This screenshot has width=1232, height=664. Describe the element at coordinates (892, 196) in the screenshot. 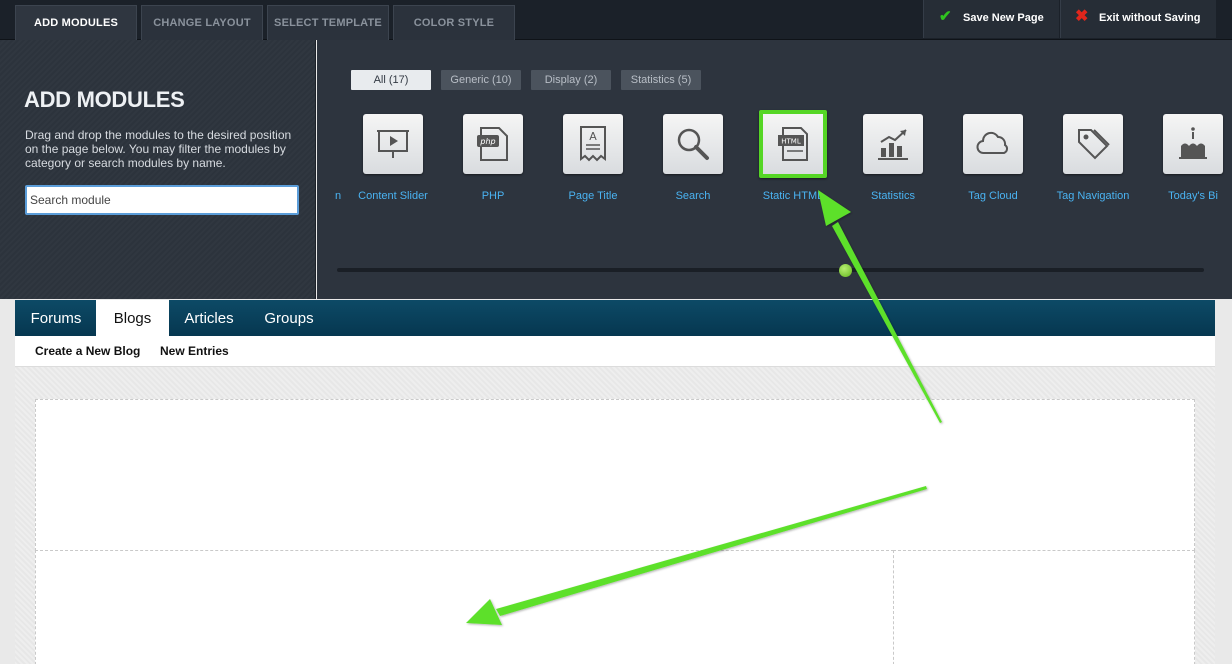

I see `module-label: Statistics` at that location.